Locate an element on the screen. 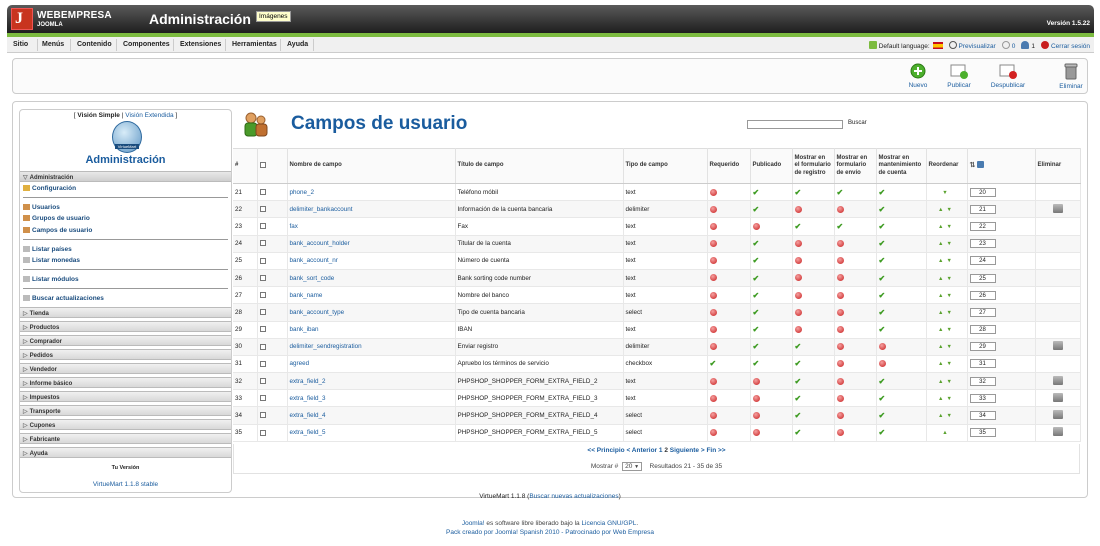 This screenshot has width=1100, height=546. menu-help: Ayuda is located at coordinates (297, 44).